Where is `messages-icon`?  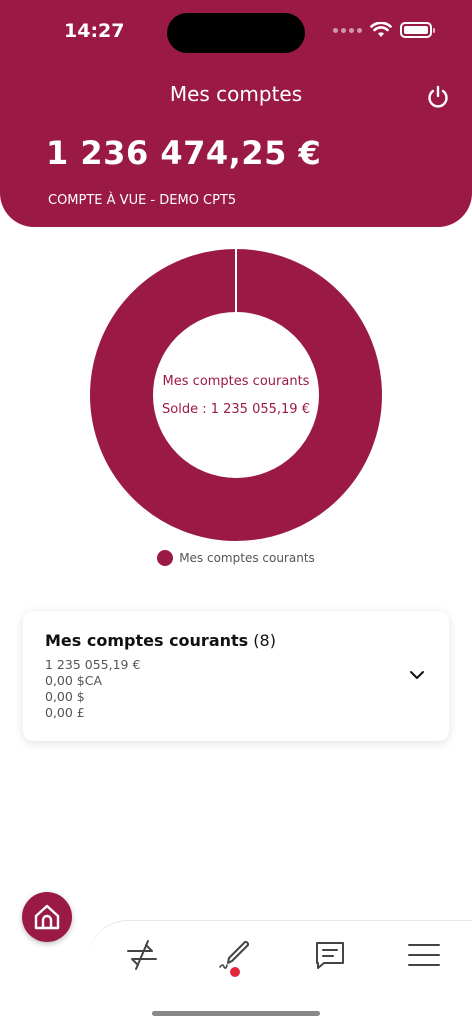 messages-icon is located at coordinates (330, 955).